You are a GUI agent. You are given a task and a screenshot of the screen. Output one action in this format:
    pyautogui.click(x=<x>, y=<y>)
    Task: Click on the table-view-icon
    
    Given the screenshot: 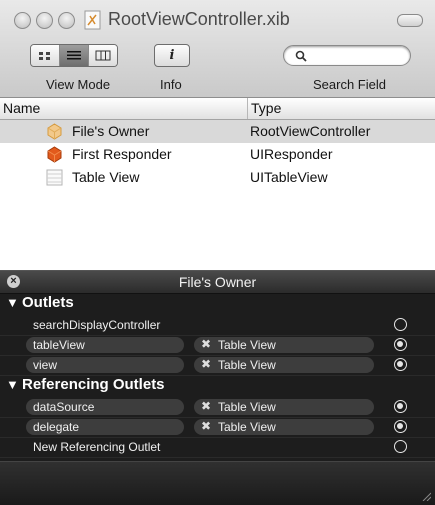 What is the action you would take?
    pyautogui.click(x=54, y=177)
    